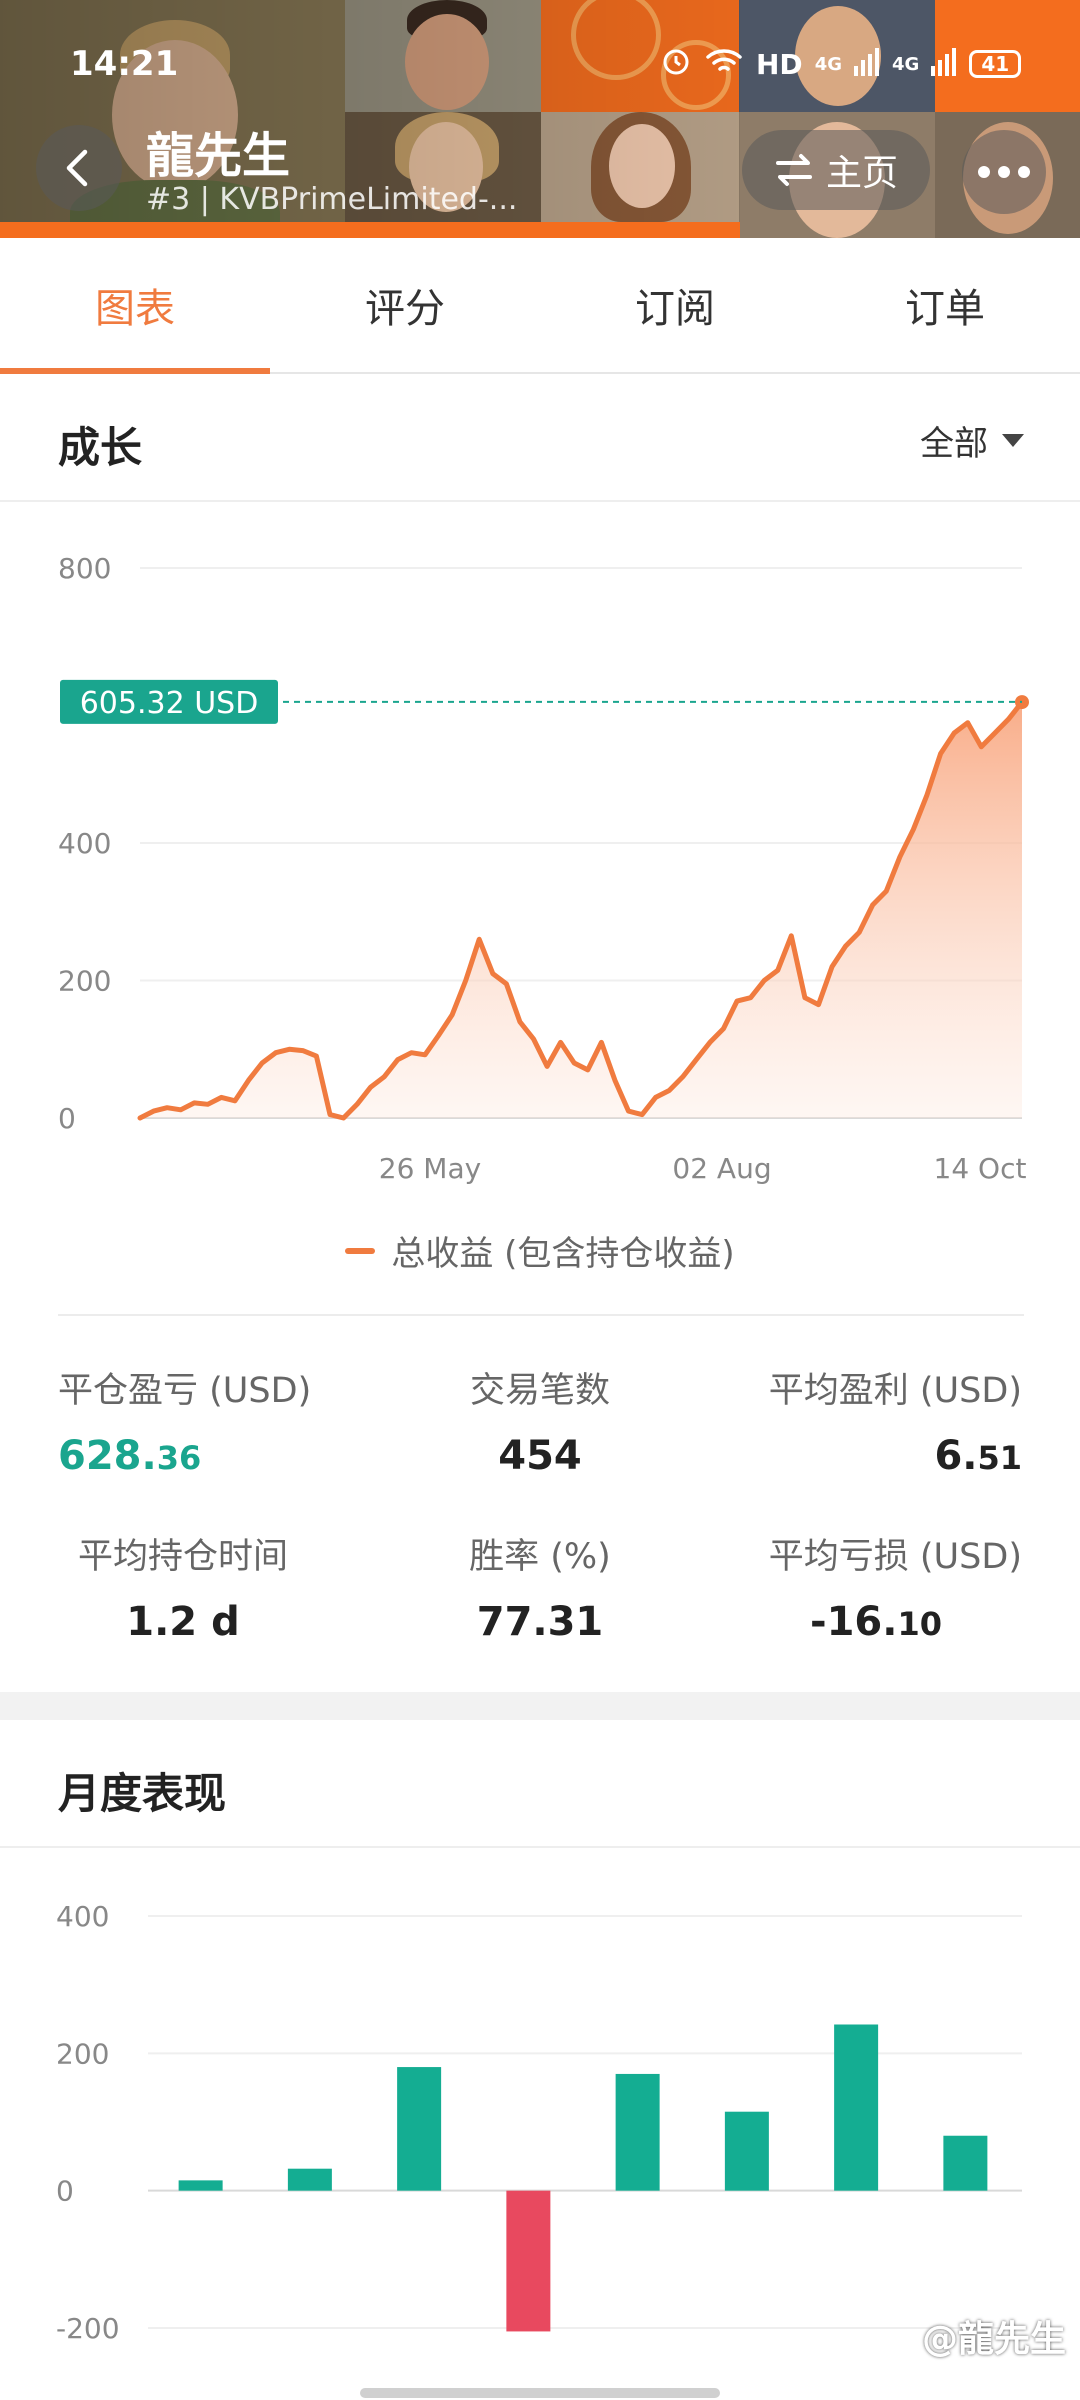 This screenshot has width=1080, height=2400. Describe the element at coordinates (185, 1391) in the screenshot. I see `stat-label: 平仓盈亏 (USD)` at that location.